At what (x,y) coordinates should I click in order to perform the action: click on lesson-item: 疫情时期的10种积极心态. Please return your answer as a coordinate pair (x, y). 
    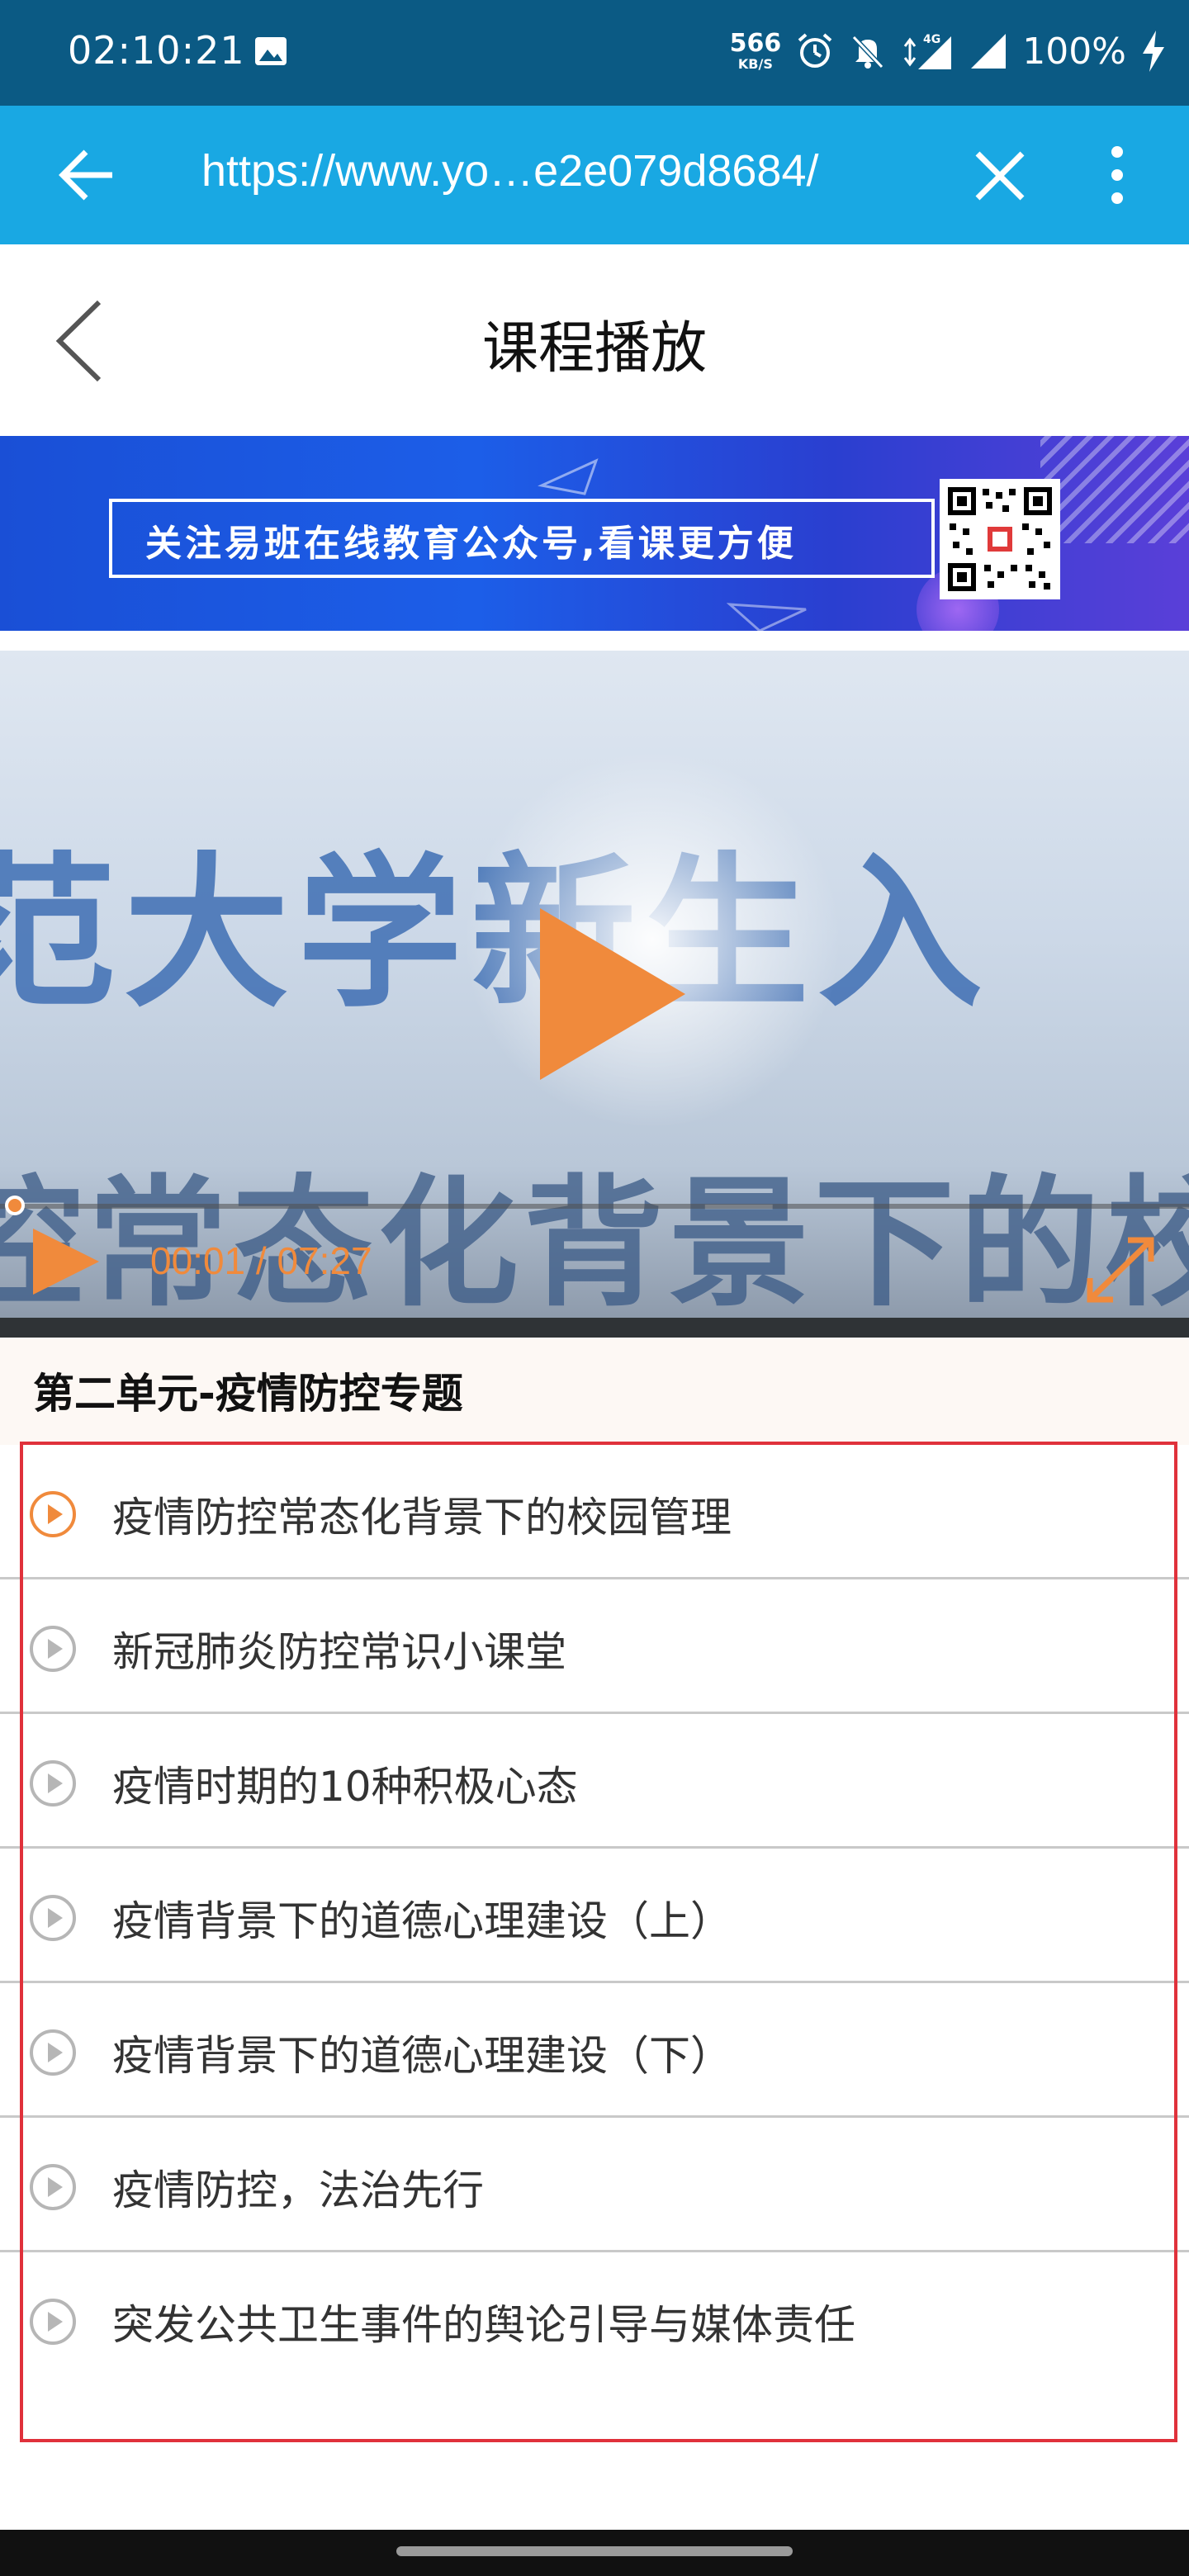
    Looking at the image, I should click on (594, 1781).